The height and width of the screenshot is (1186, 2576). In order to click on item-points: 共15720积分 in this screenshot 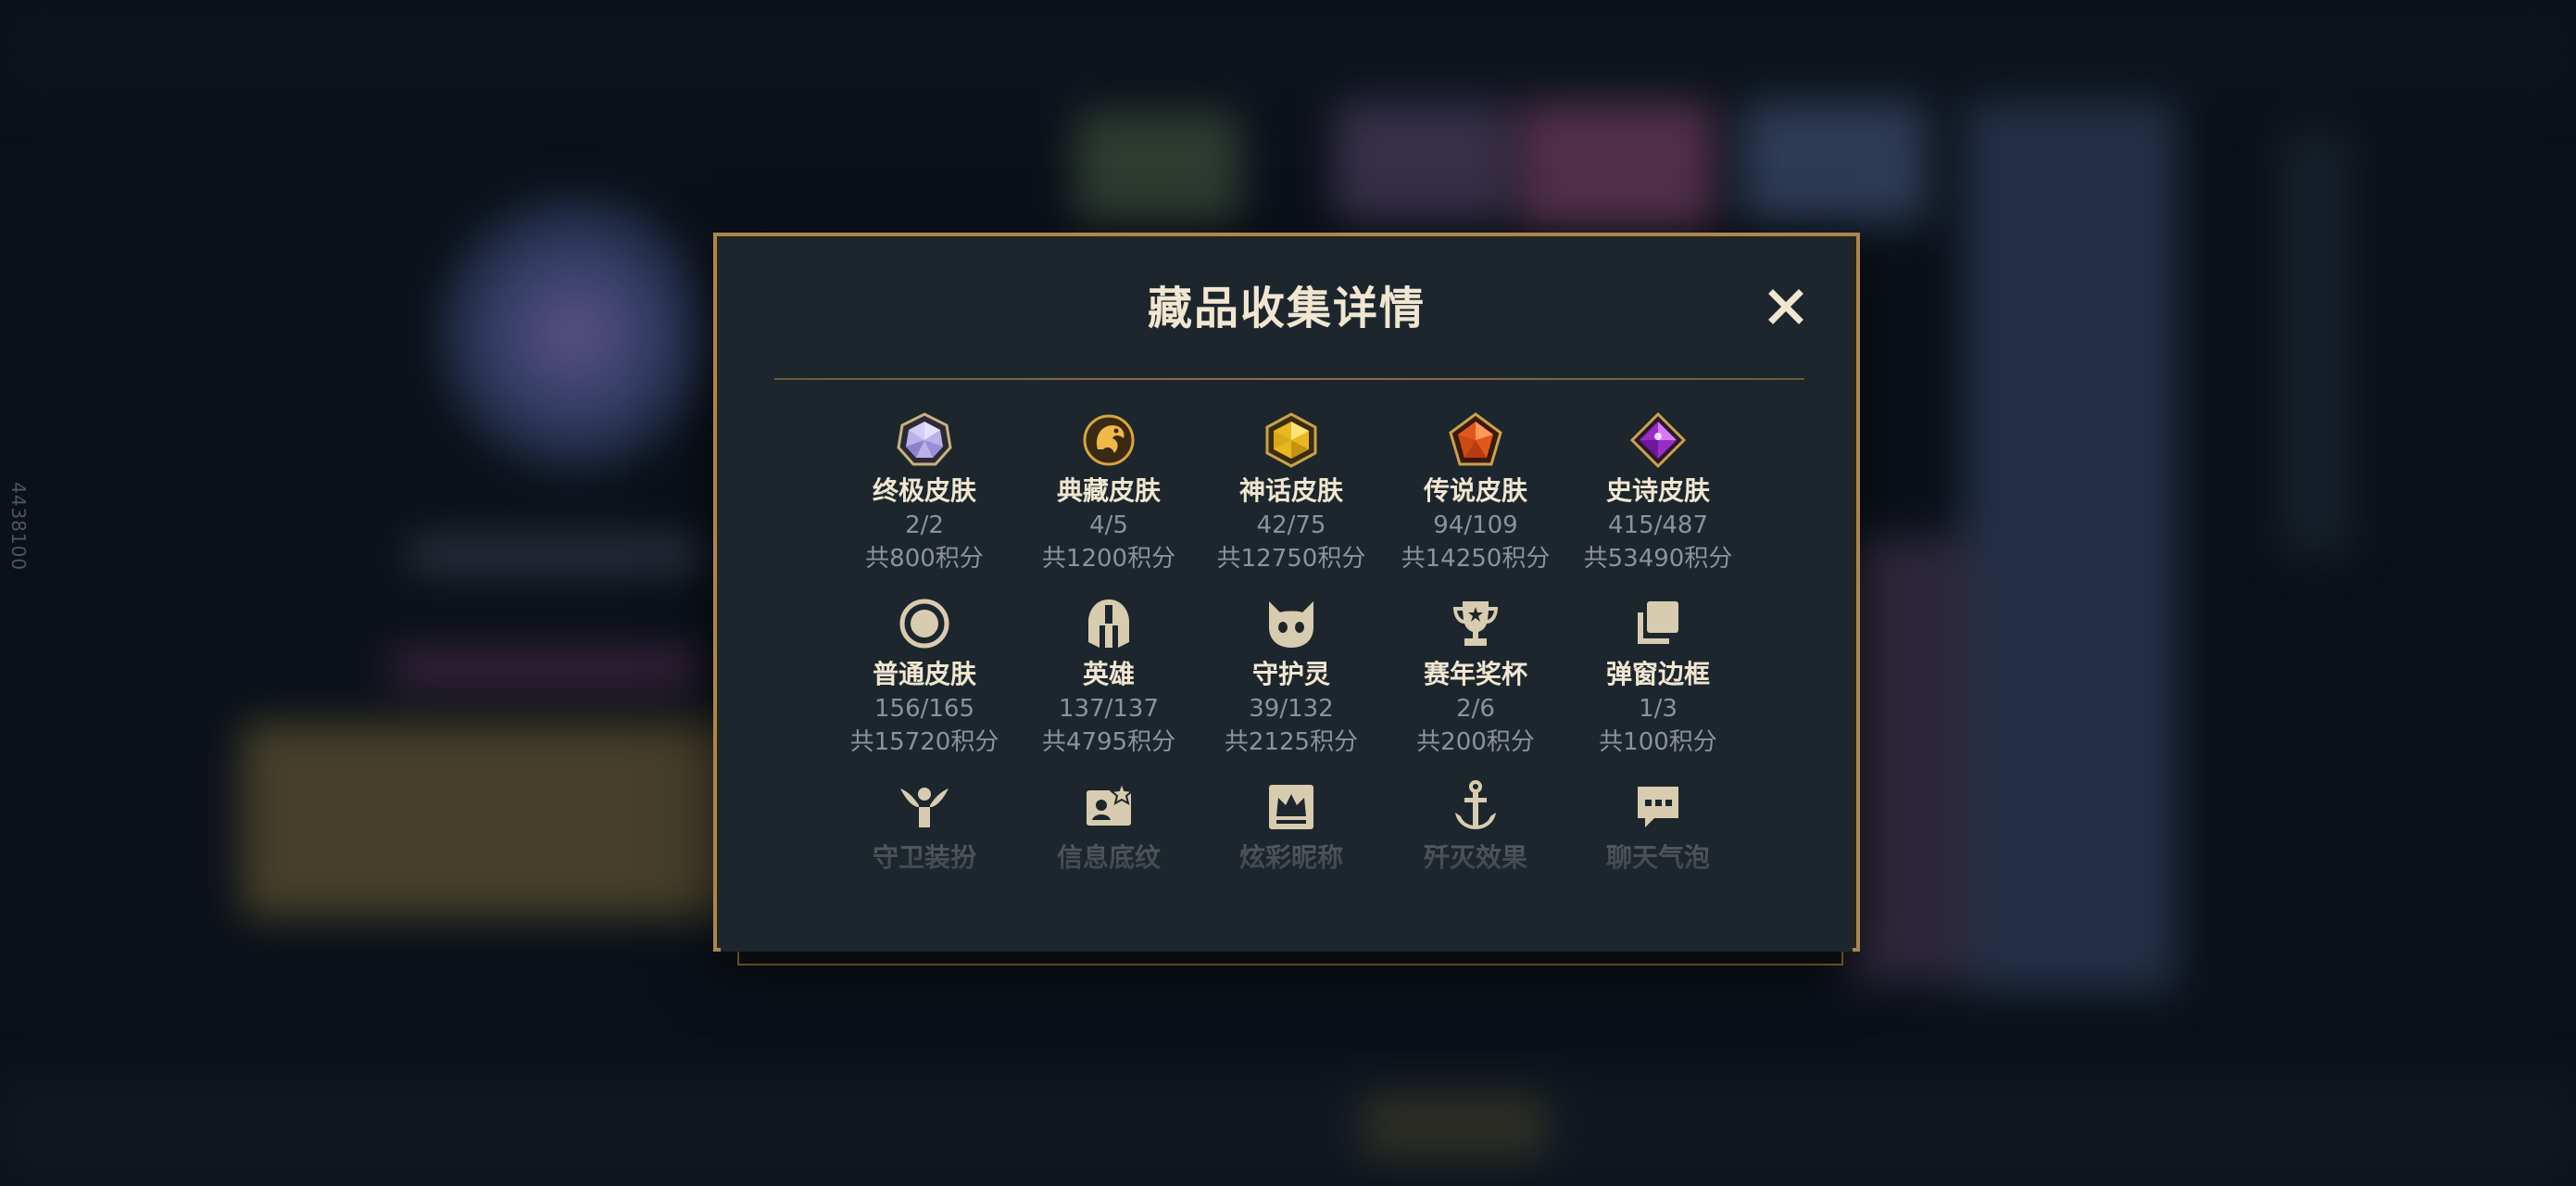, I will do `click(924, 742)`.